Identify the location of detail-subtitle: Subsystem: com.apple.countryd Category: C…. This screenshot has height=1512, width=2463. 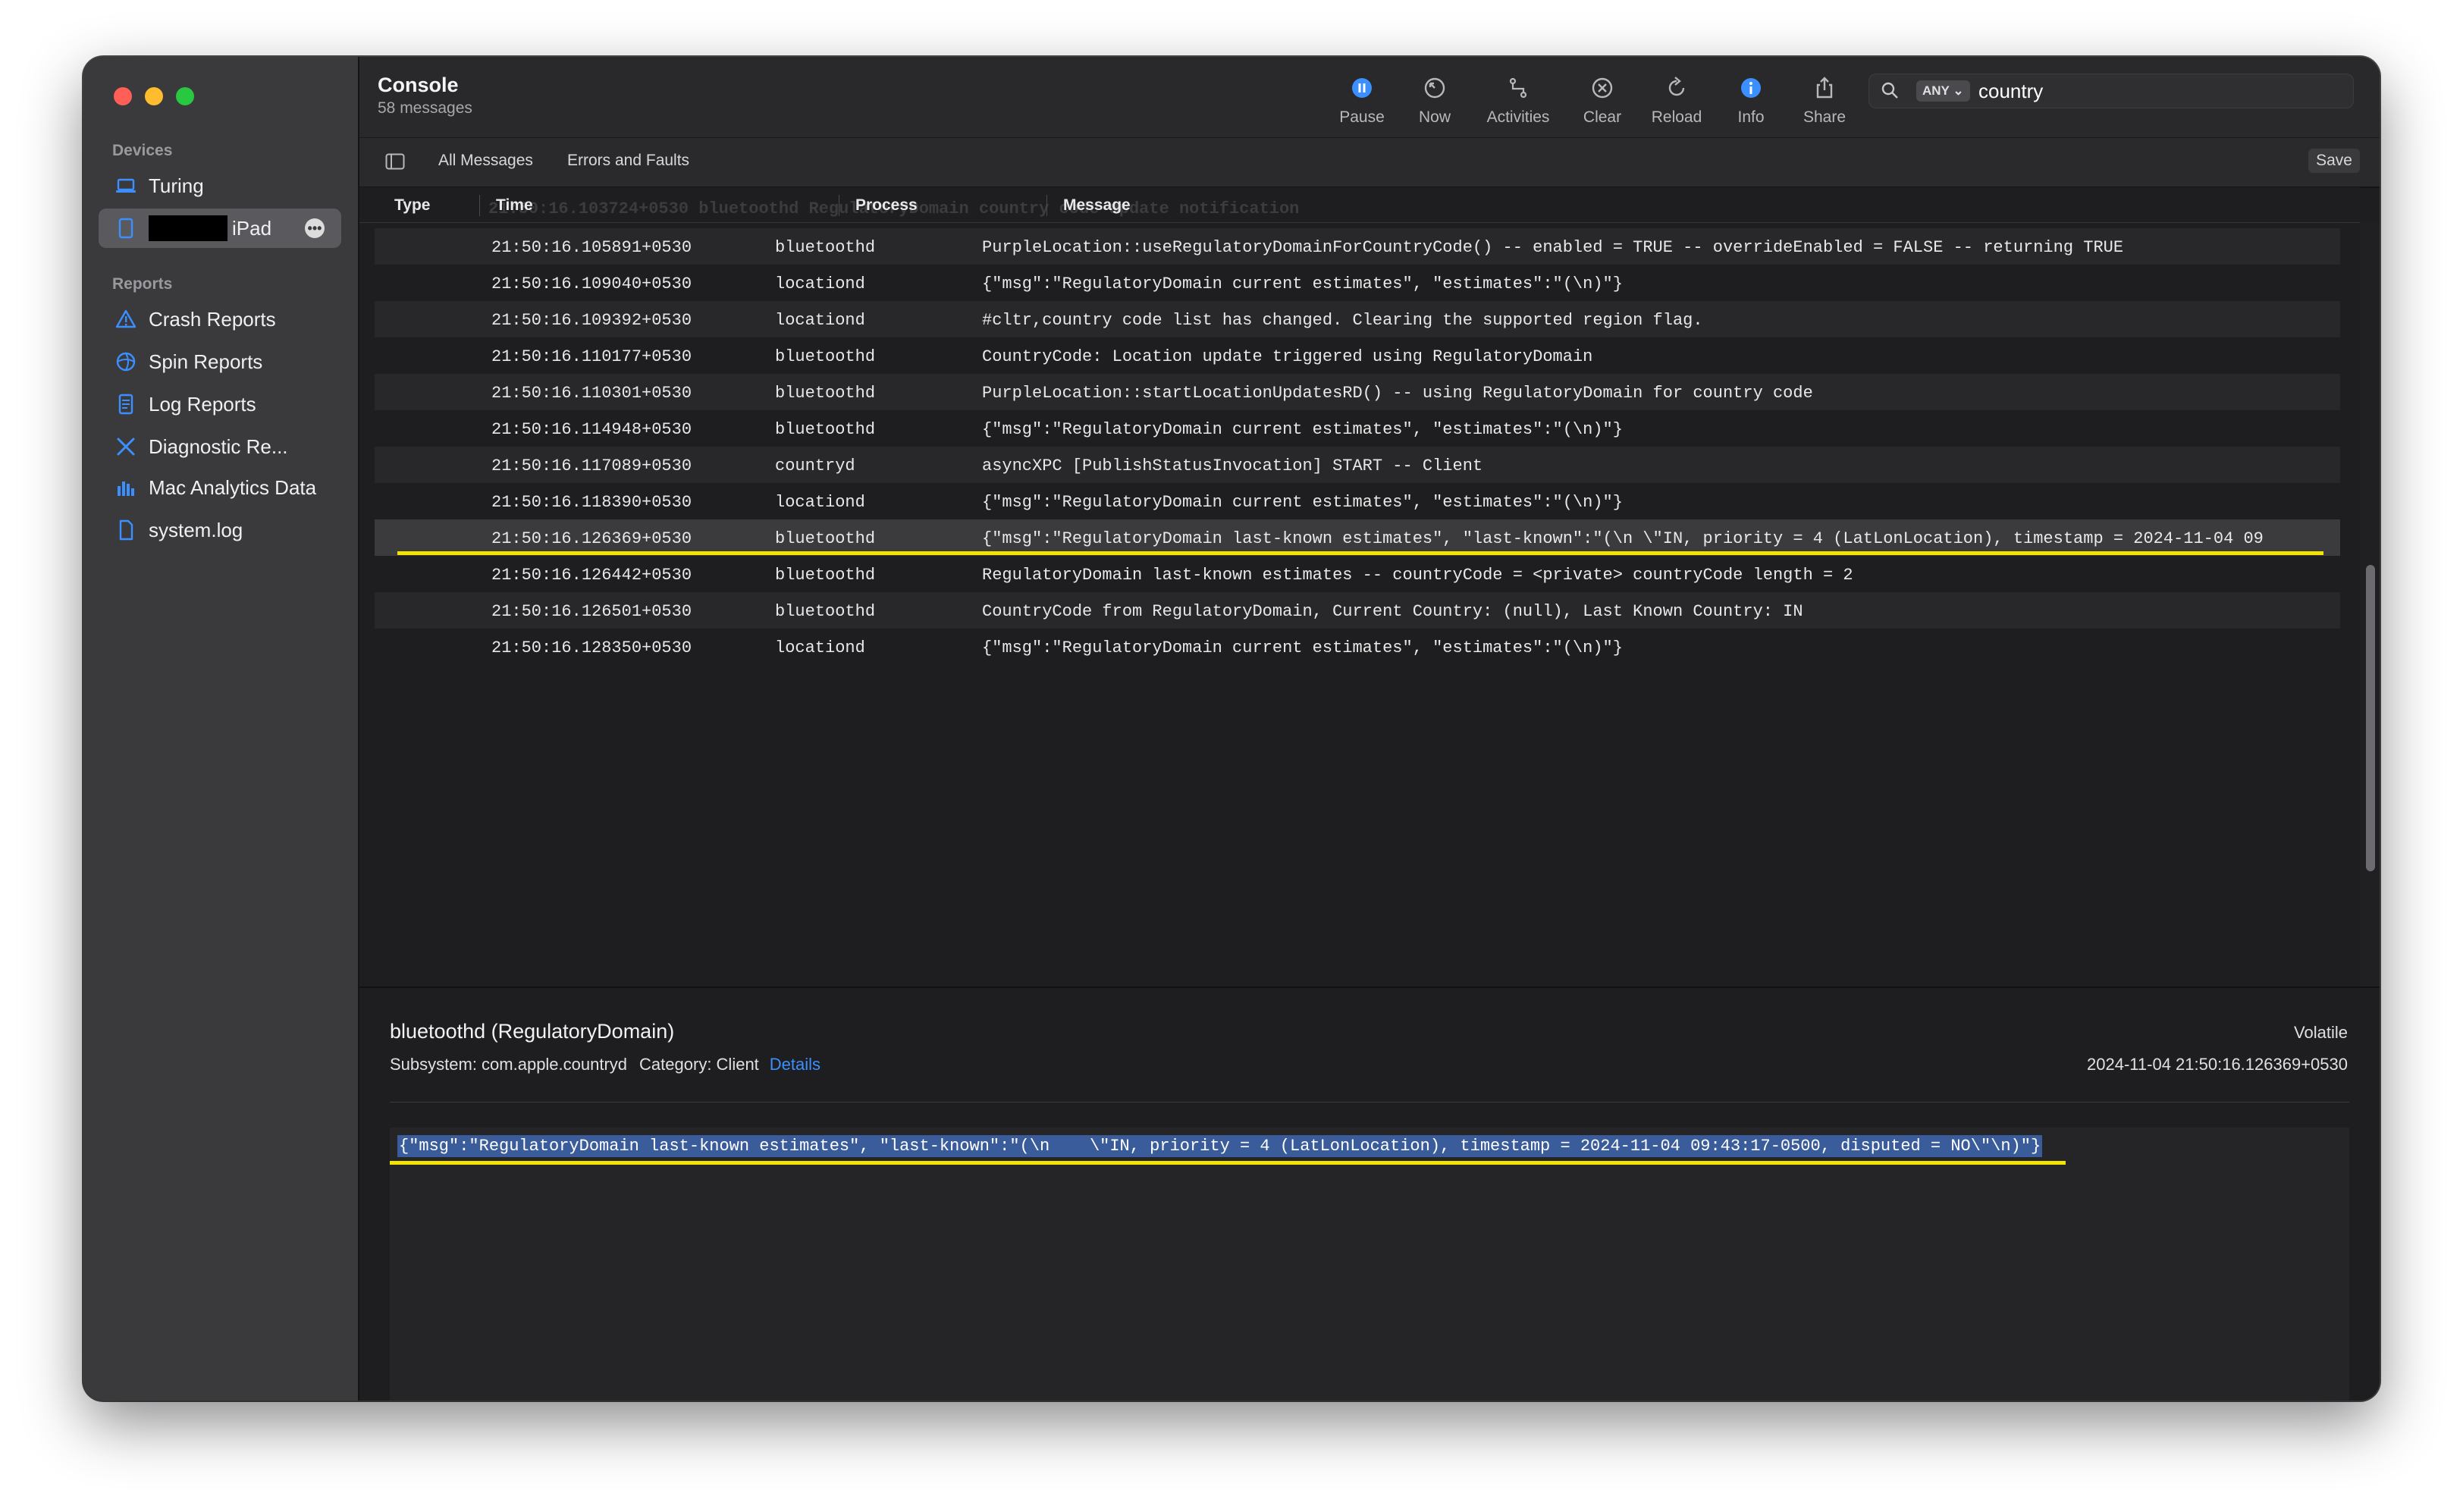
(605, 1064).